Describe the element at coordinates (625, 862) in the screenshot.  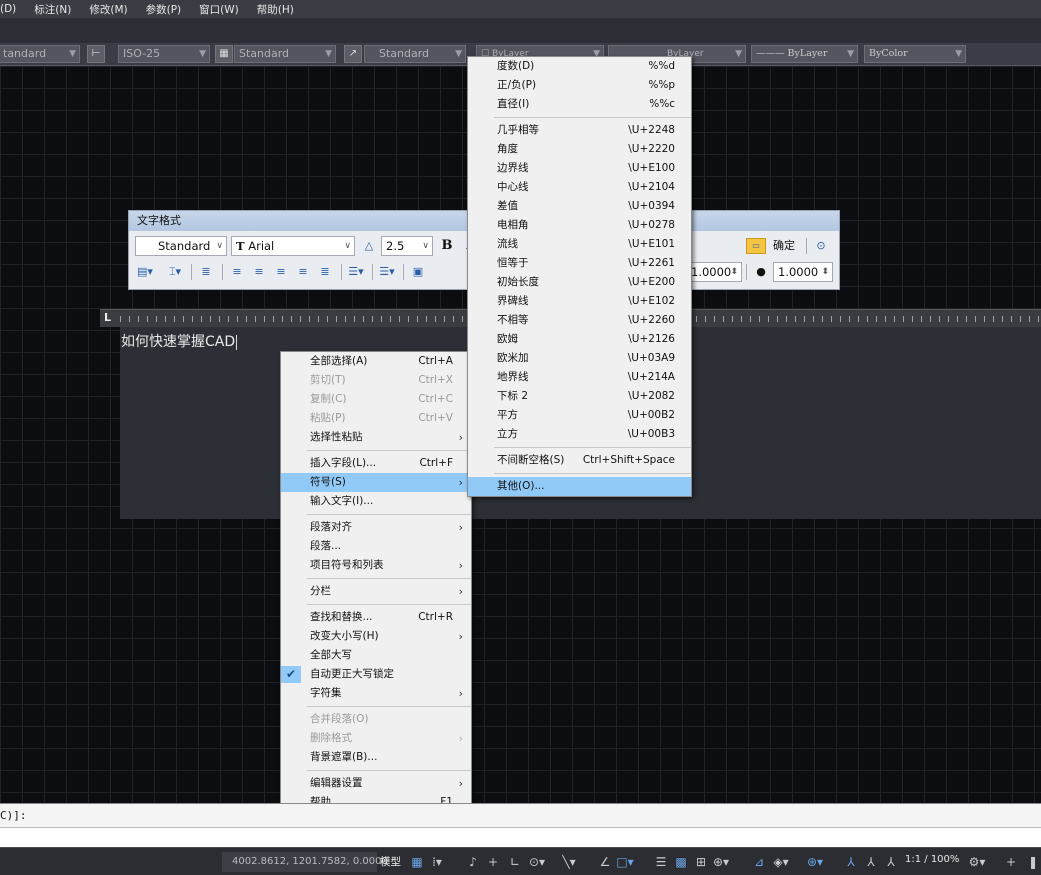
I see `object-snap-icon: □▾` at that location.